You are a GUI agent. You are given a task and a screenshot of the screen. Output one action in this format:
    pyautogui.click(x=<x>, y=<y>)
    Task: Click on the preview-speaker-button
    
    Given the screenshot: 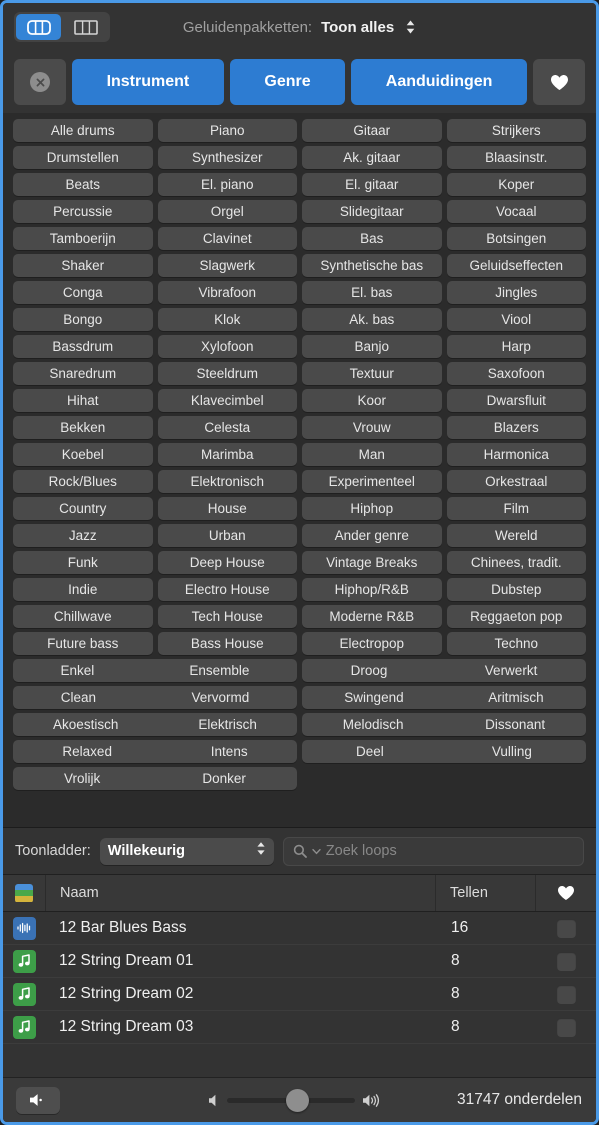 What is the action you would take?
    pyautogui.click(x=38, y=1100)
    